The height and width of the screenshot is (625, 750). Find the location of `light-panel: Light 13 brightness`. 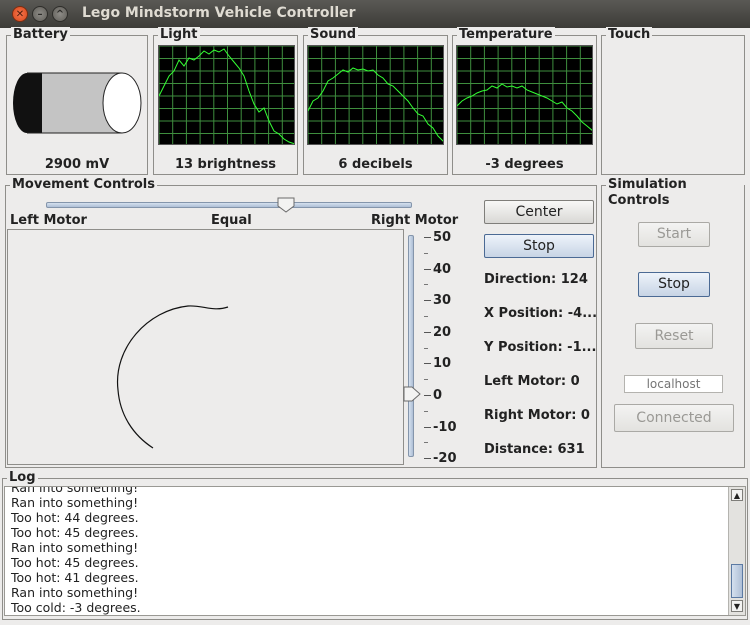

light-panel: Light 13 brightness is located at coordinates (225, 101).